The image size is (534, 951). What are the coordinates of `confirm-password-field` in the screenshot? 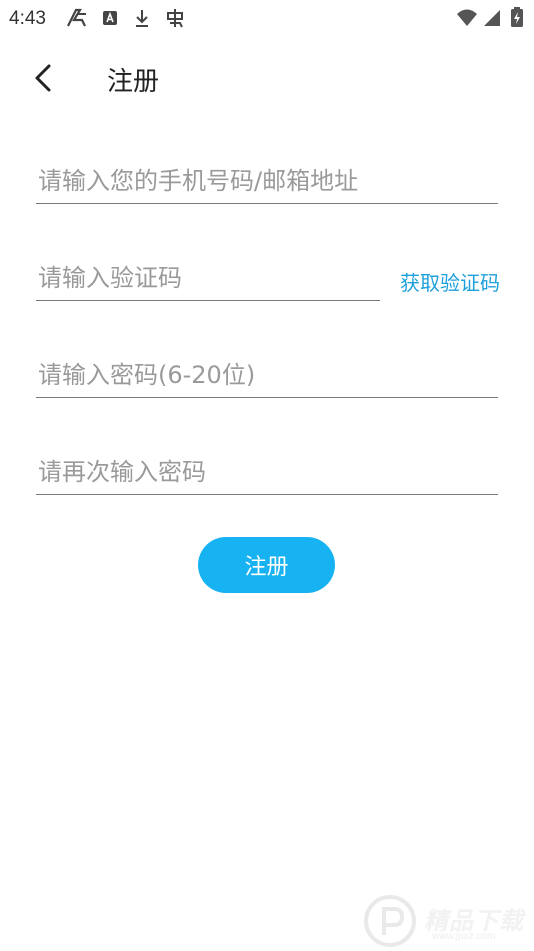 It's located at (267, 472).